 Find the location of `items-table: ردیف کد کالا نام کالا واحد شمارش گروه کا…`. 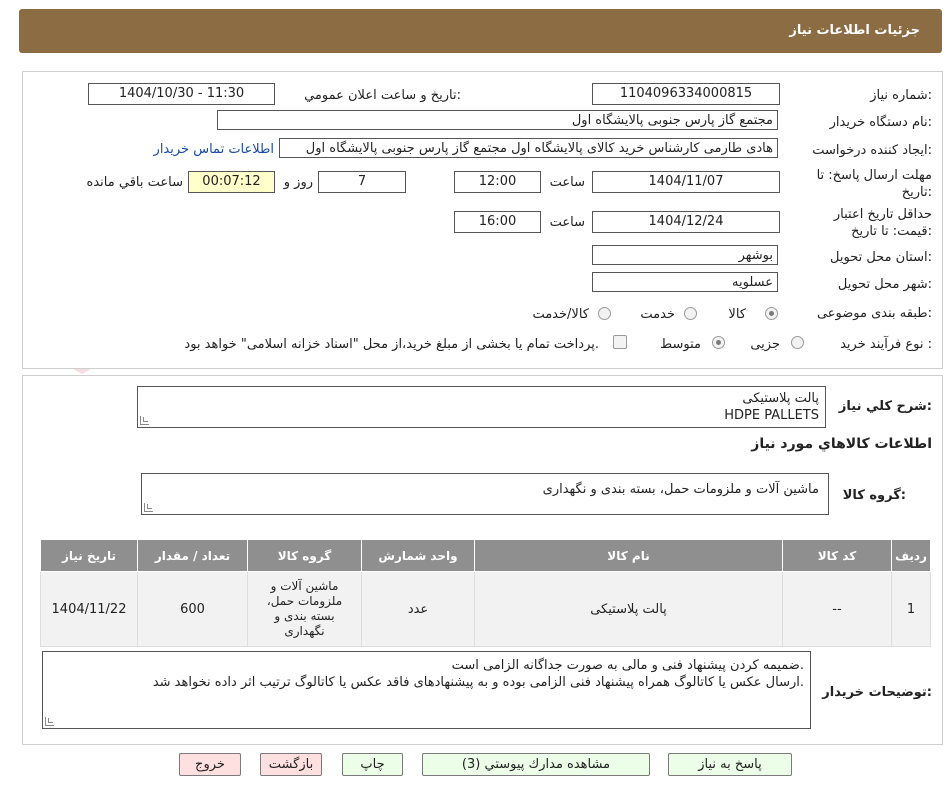

items-table: ردیف کد کالا نام کالا واحد شمارش گروه کا… is located at coordinates (485, 593).